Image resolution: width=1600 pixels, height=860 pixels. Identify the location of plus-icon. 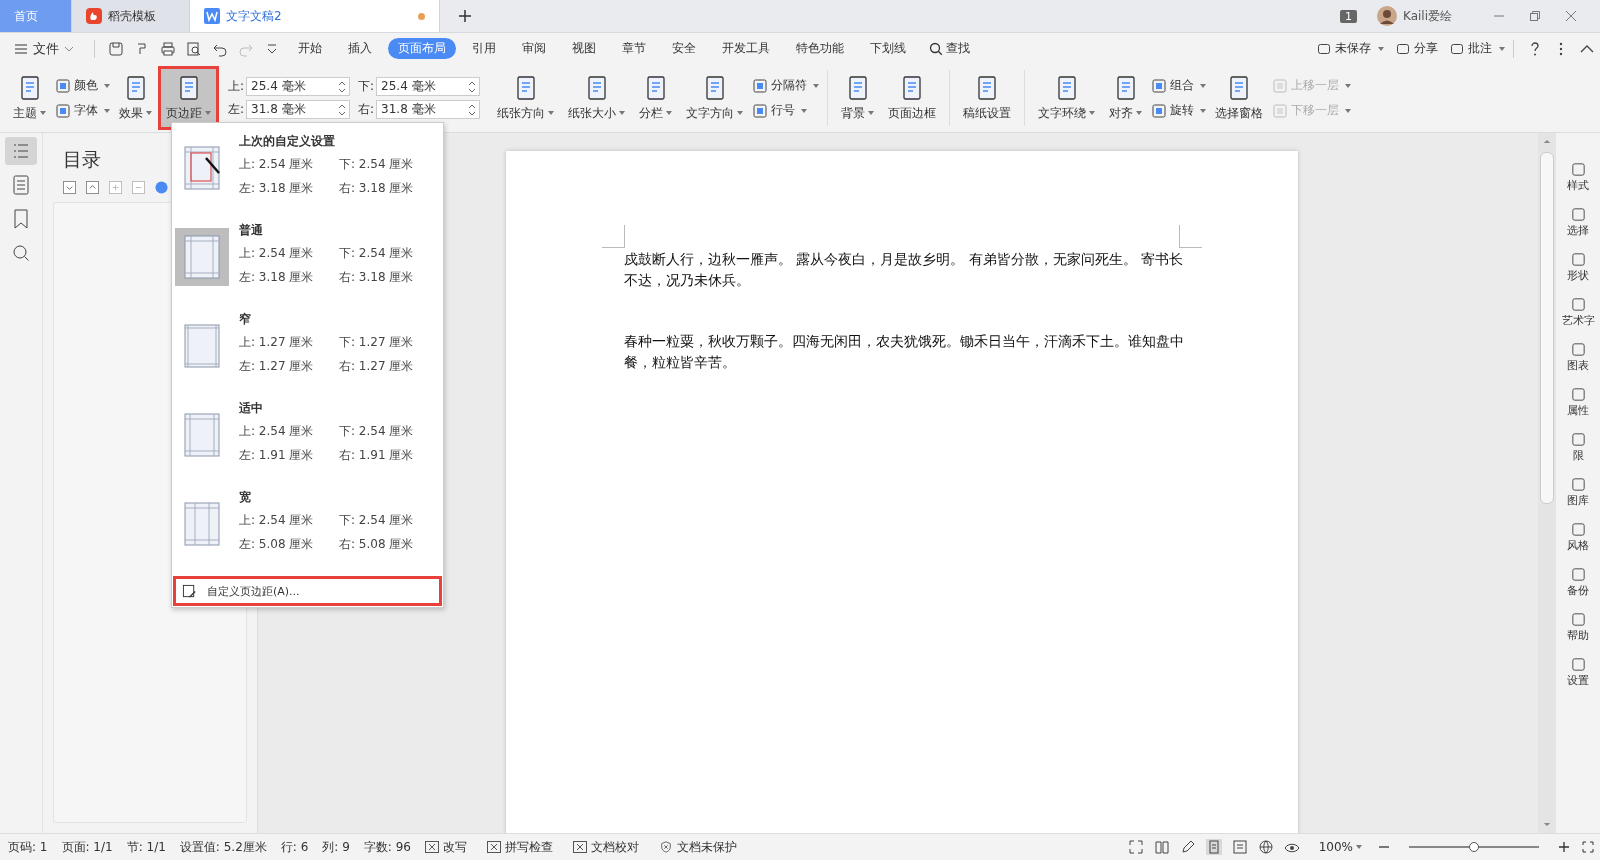
(115, 187).